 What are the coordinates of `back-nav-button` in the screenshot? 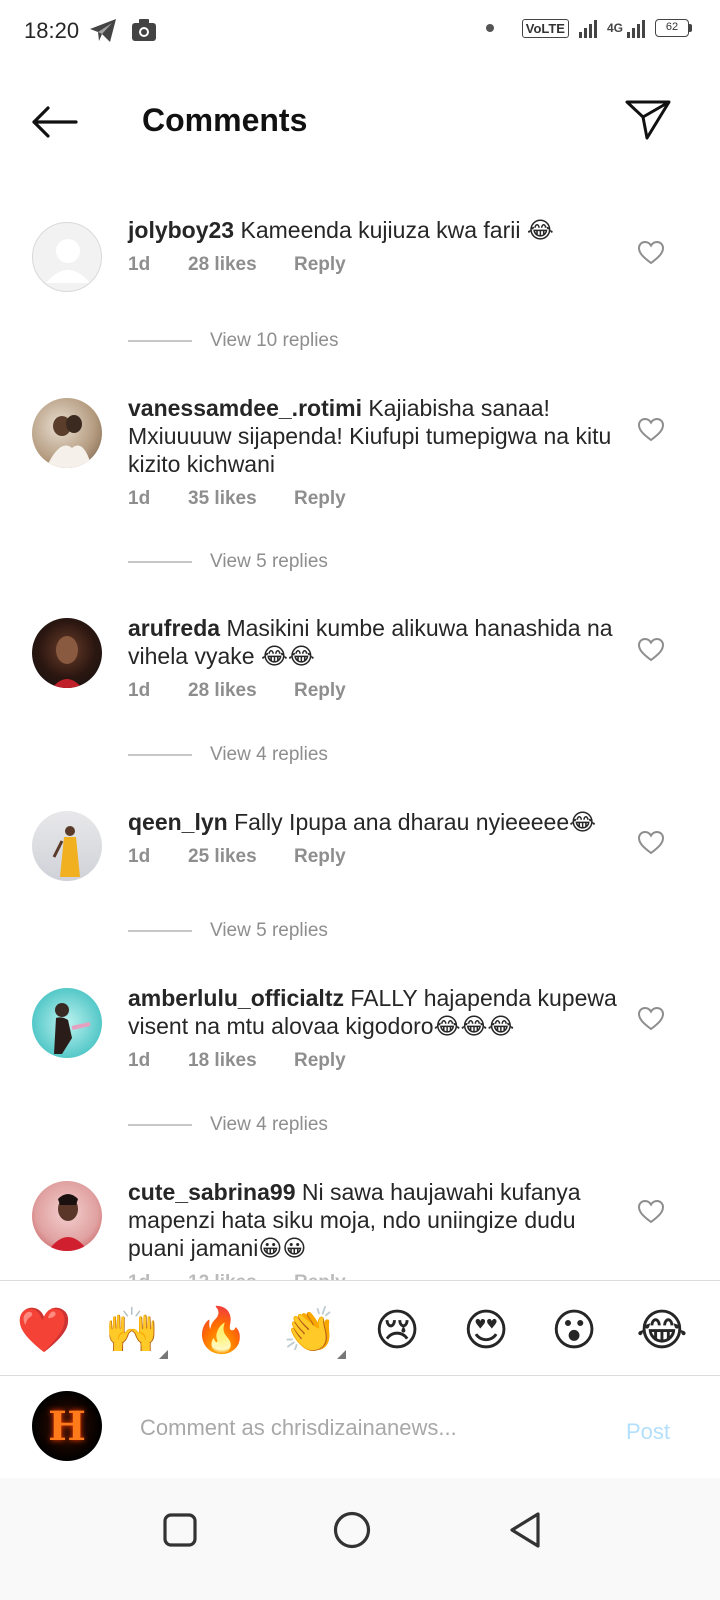 It's located at (526, 1530).